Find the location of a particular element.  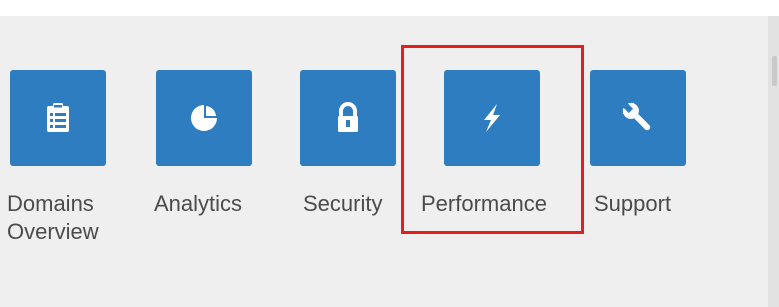

scrollbar is located at coordinates (773, 161).